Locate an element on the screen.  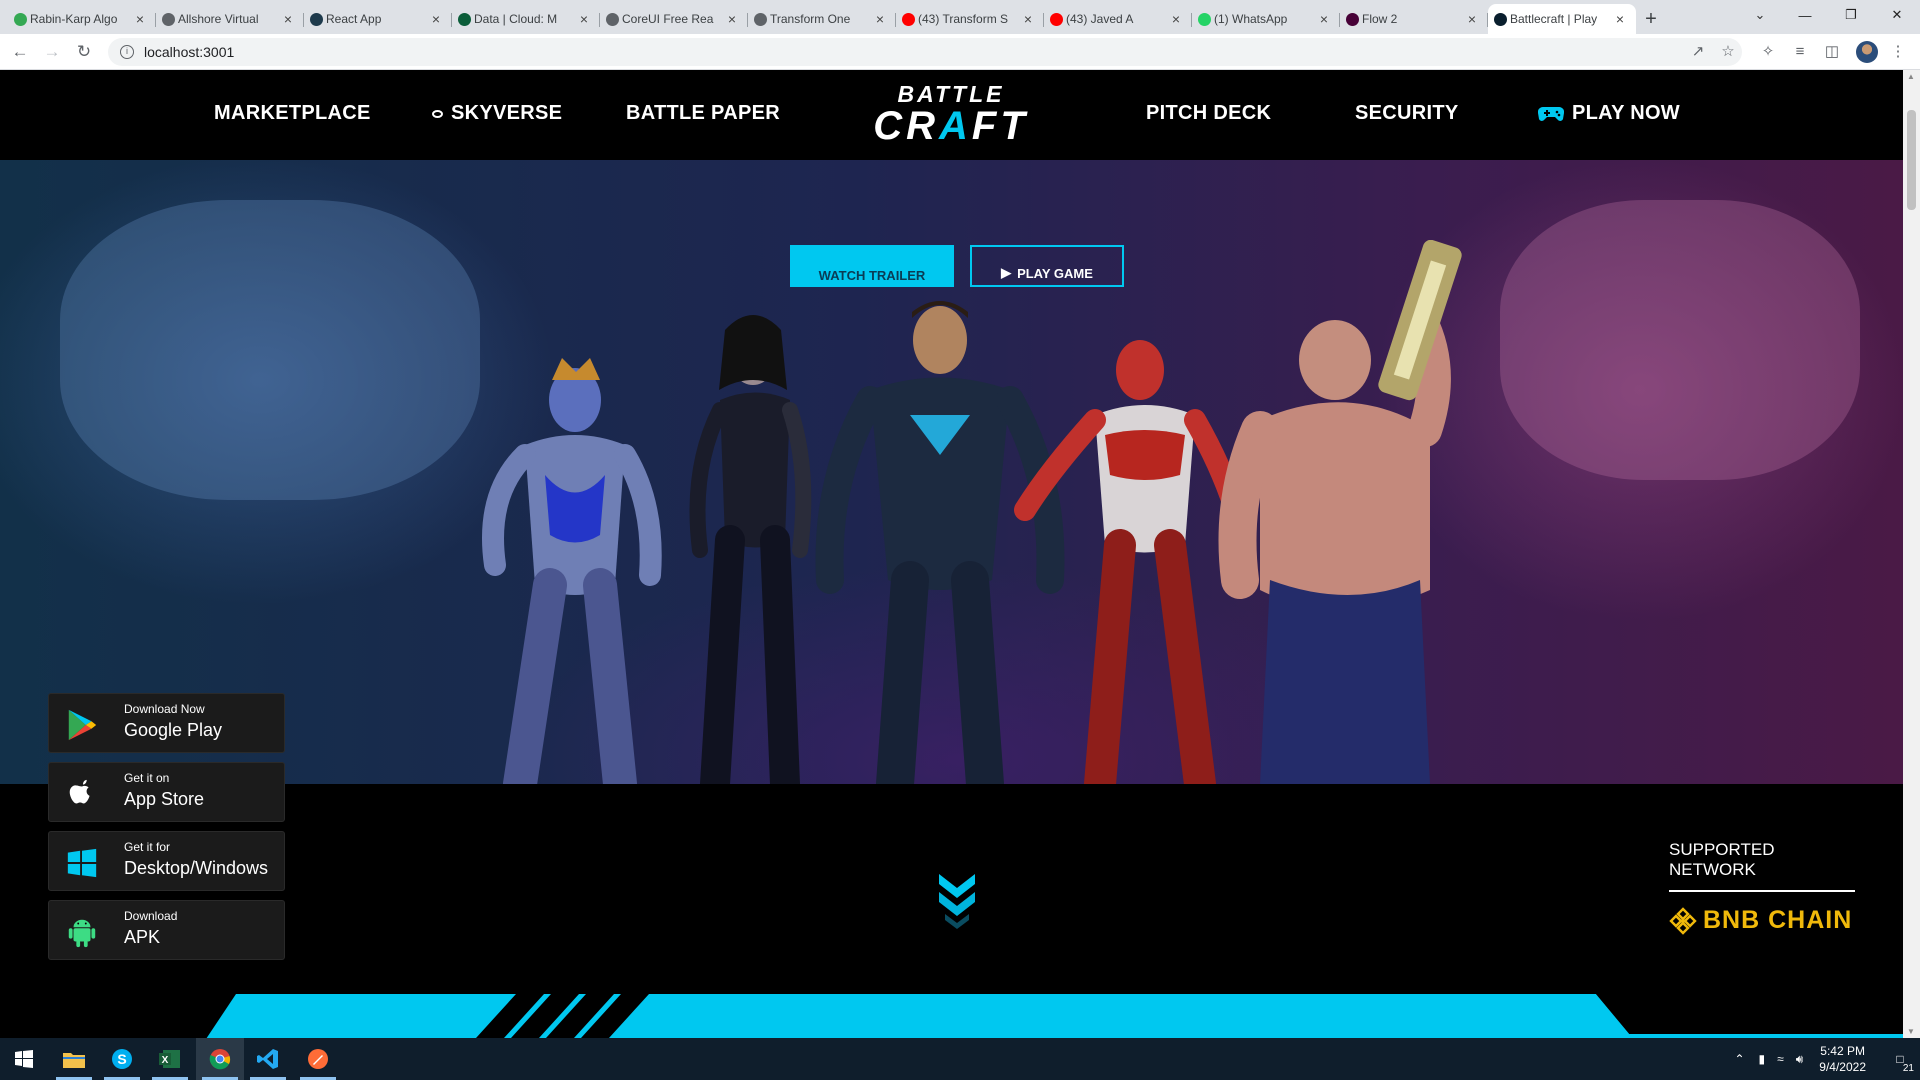
browser-tab: Transform One × is located at coordinates (822, 19).